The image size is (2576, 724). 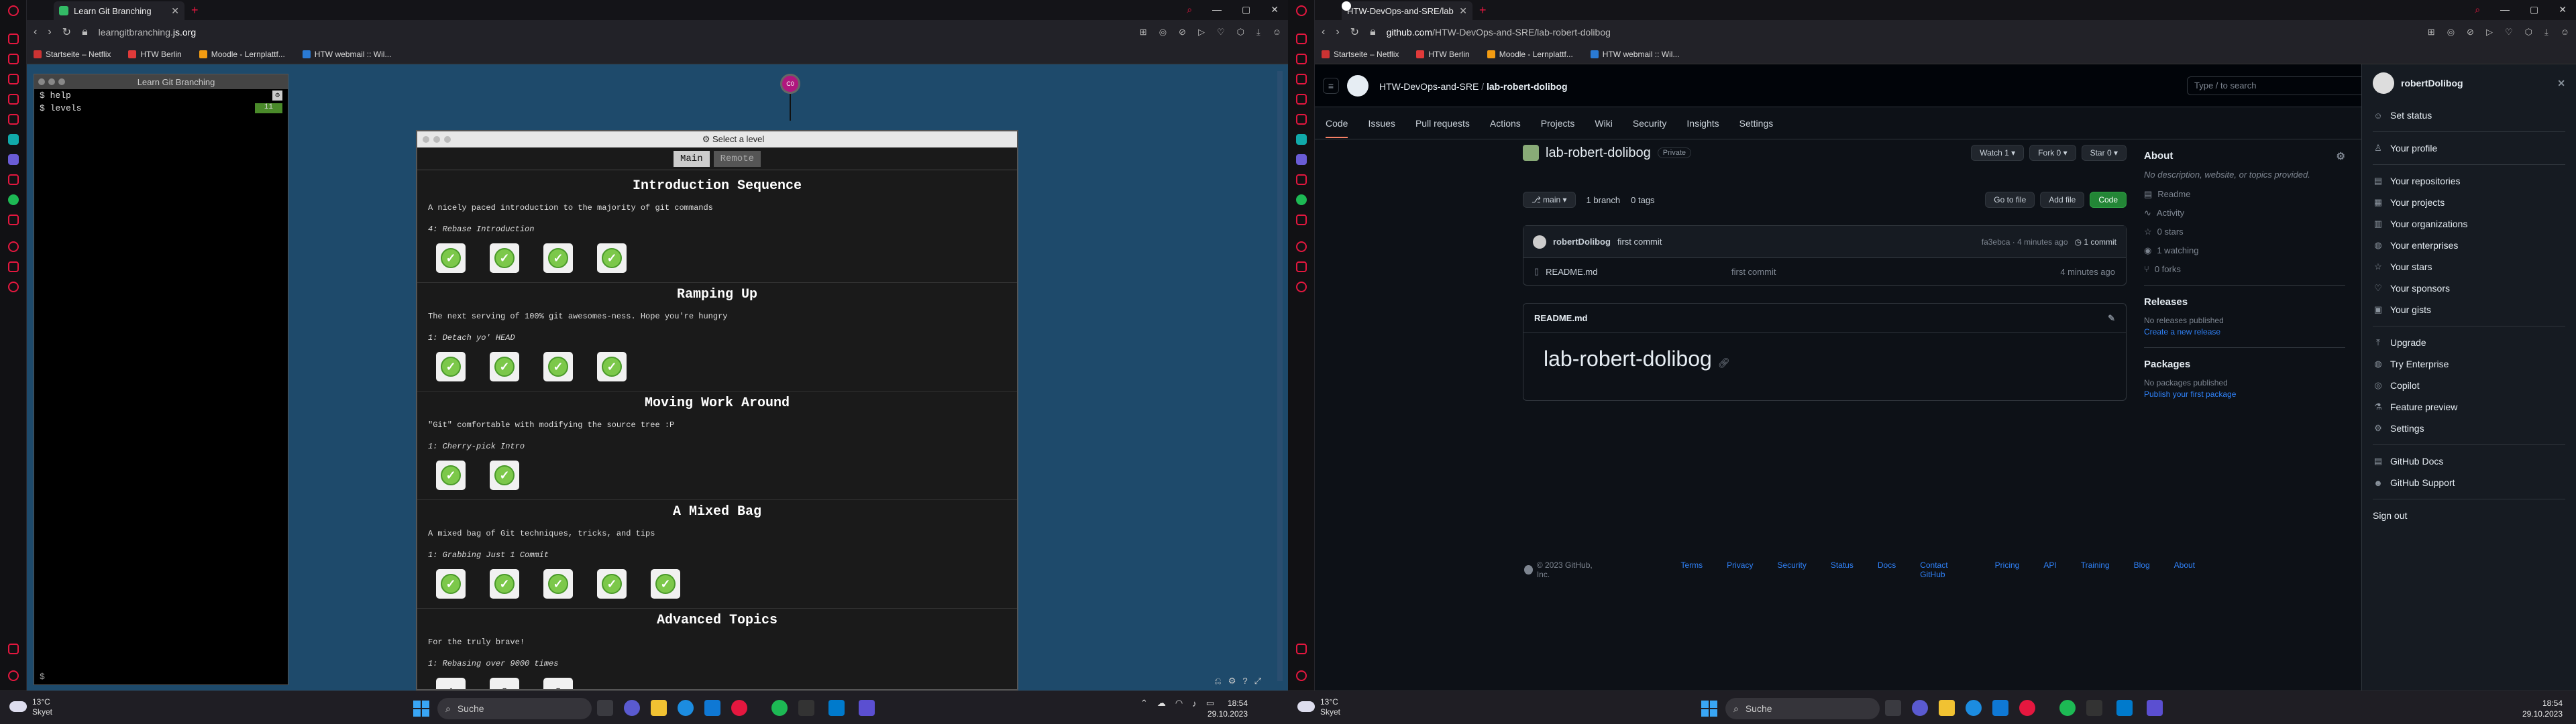 I want to click on max-dot-icon, so click(x=61, y=81).